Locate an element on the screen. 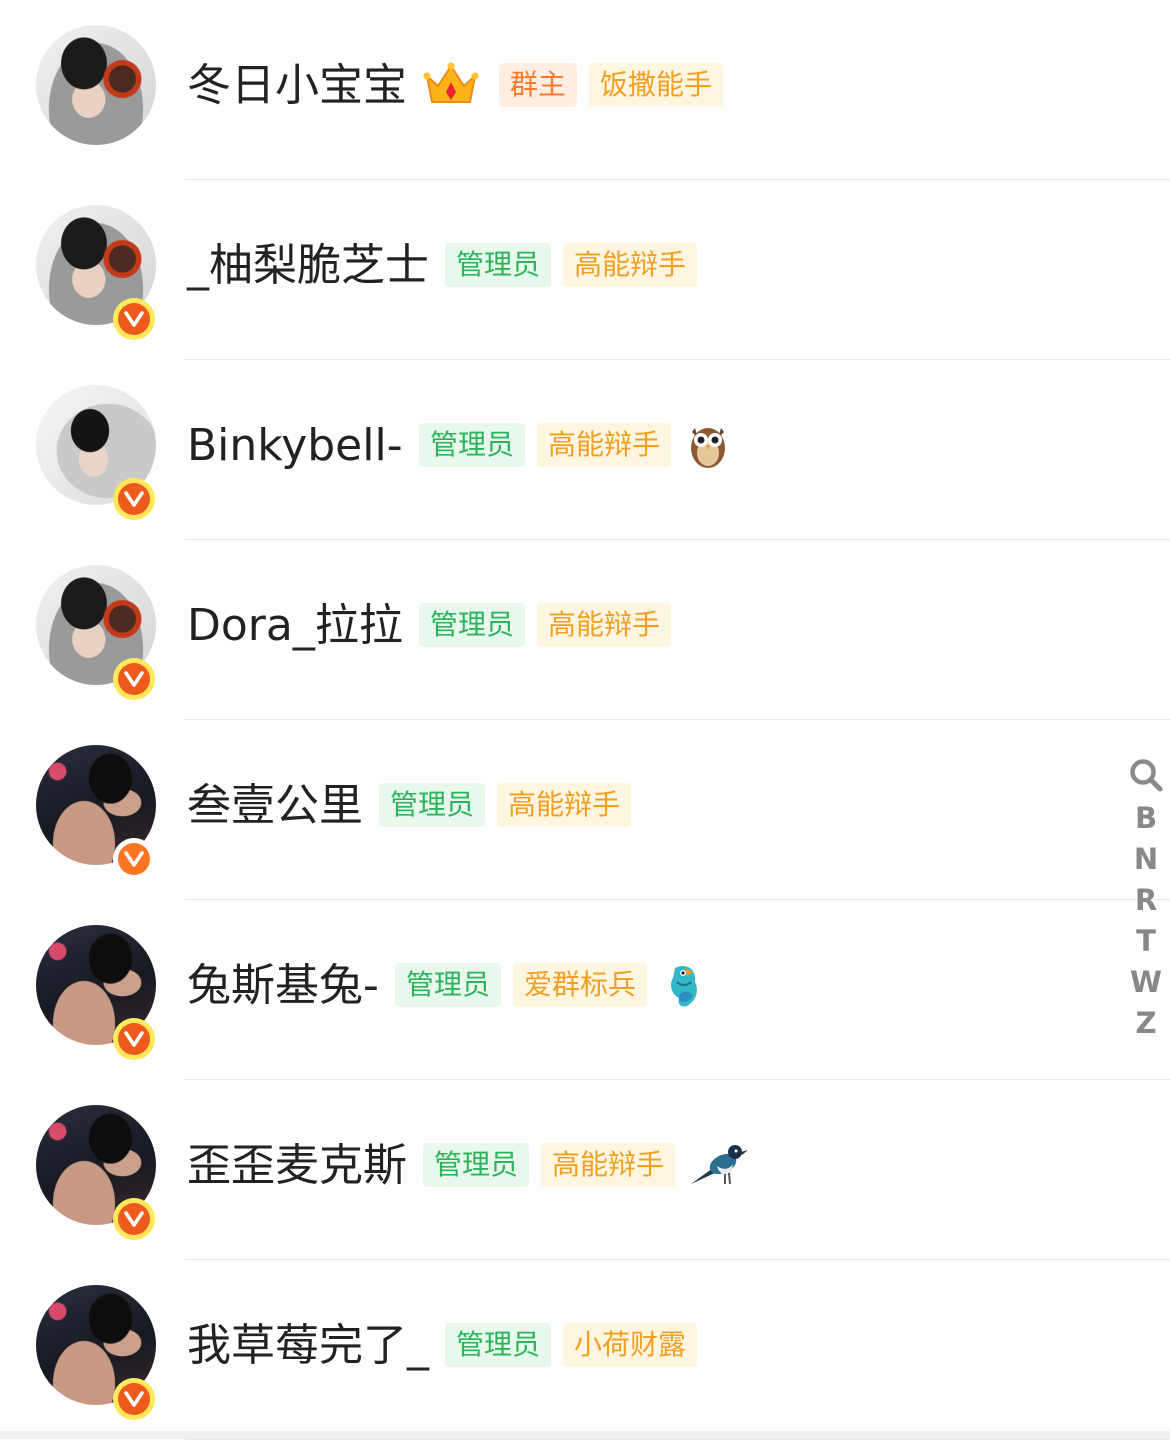  member-name: Binkybell- is located at coordinates (295, 445).